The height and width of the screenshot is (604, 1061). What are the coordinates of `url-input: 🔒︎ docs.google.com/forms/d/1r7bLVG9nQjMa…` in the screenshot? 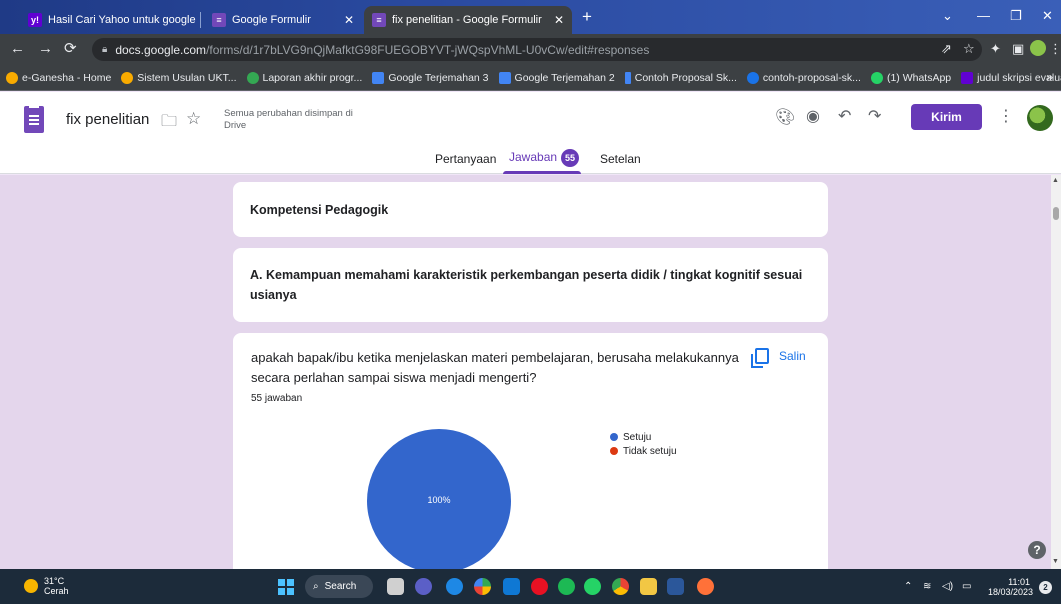 It's located at (537, 49).